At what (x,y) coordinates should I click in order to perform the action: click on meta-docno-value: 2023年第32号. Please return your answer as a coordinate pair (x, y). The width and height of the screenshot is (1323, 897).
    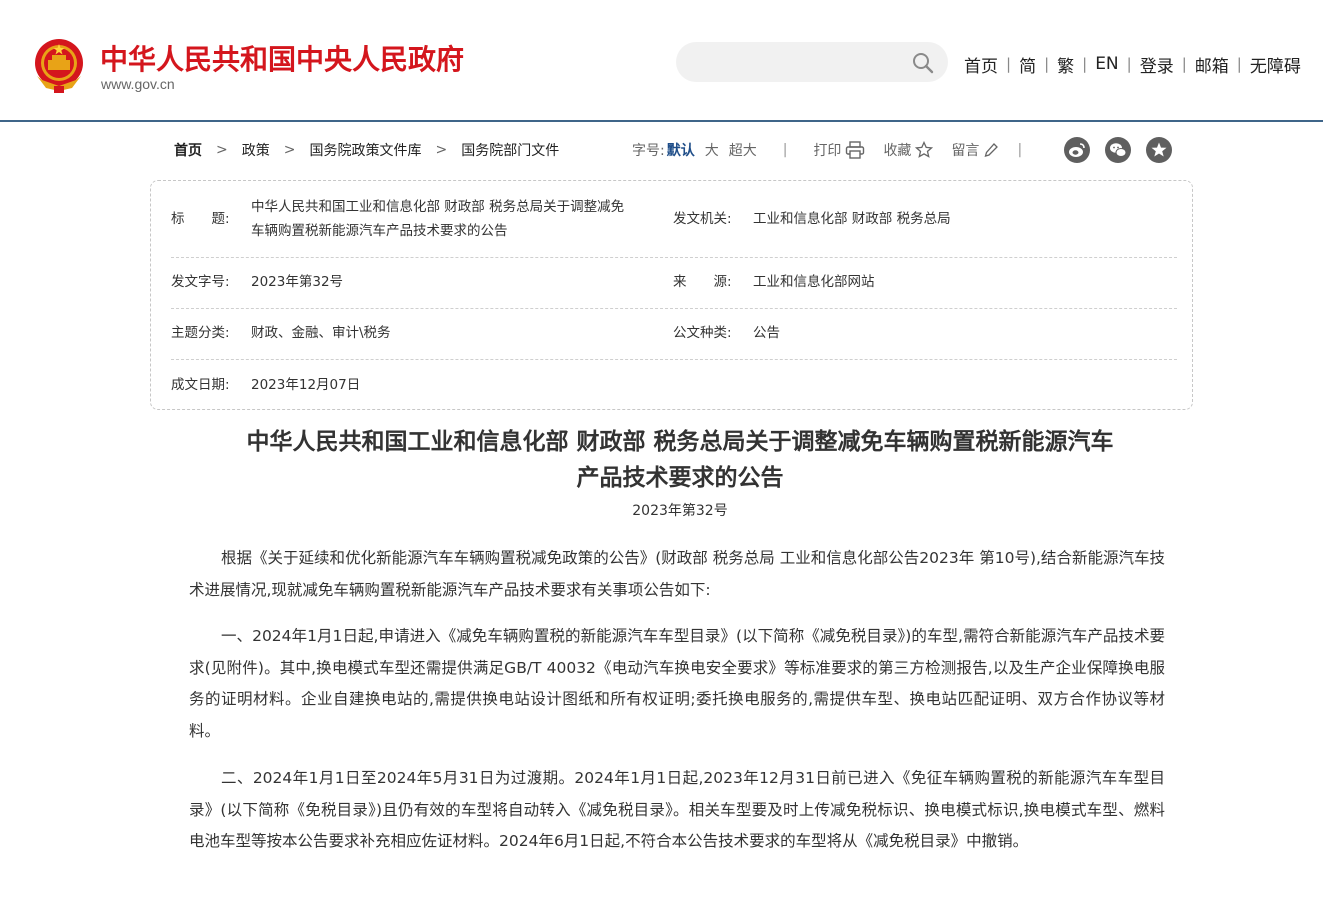
    Looking at the image, I should click on (297, 282).